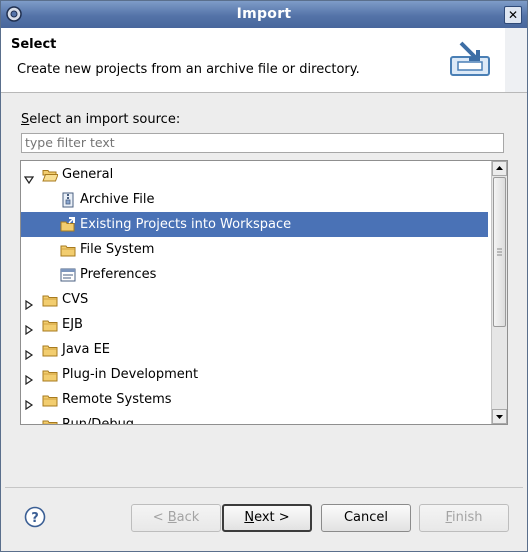 The height and width of the screenshot is (552, 528). Describe the element at coordinates (272, 517) in the screenshot. I see `next-rest: ext >` at that location.